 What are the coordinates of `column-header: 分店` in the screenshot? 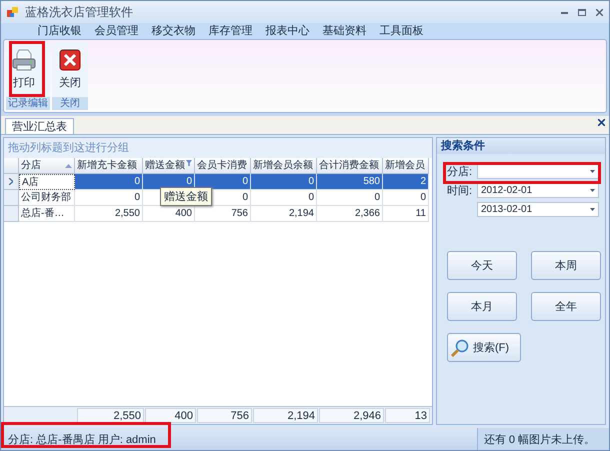 It's located at (47, 166).